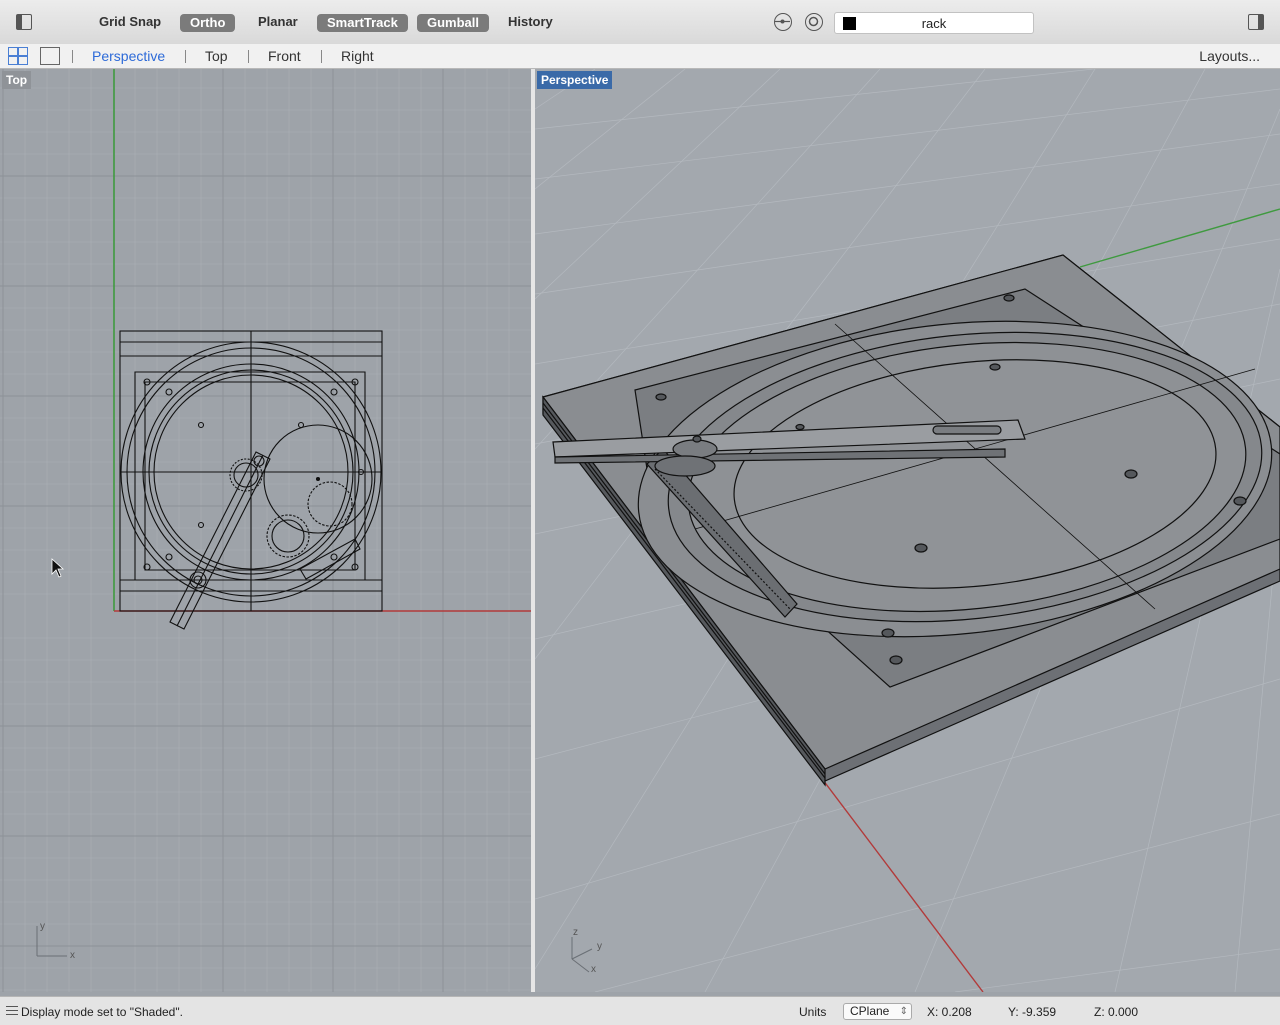 Image resolution: width=1280 pixels, height=1025 pixels. I want to click on four-viewport-layout-icon, so click(18, 56).